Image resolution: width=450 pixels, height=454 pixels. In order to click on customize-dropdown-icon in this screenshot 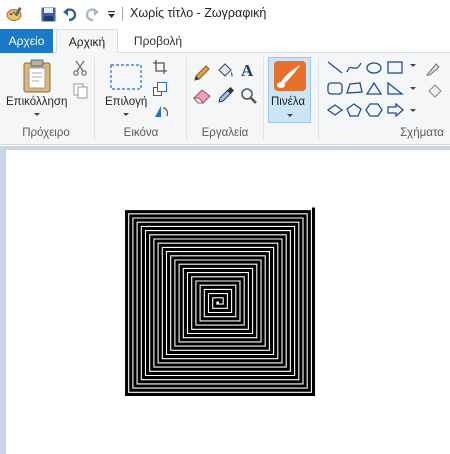, I will do `click(111, 14)`.